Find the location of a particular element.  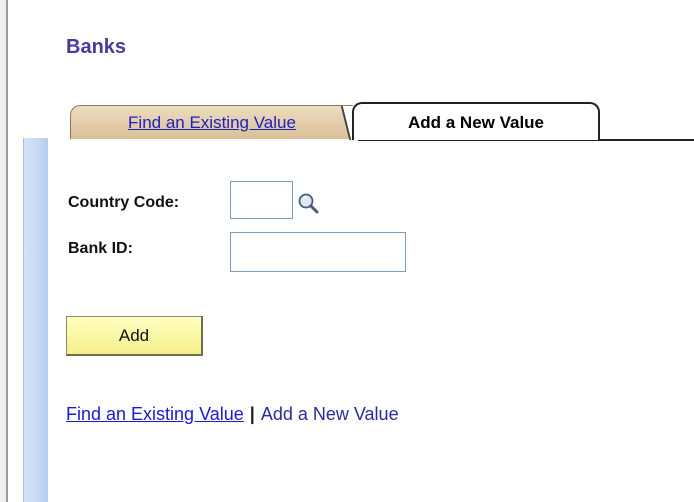

tab-find-existing-value-label: Find an Existing Value is located at coordinates (212, 122).